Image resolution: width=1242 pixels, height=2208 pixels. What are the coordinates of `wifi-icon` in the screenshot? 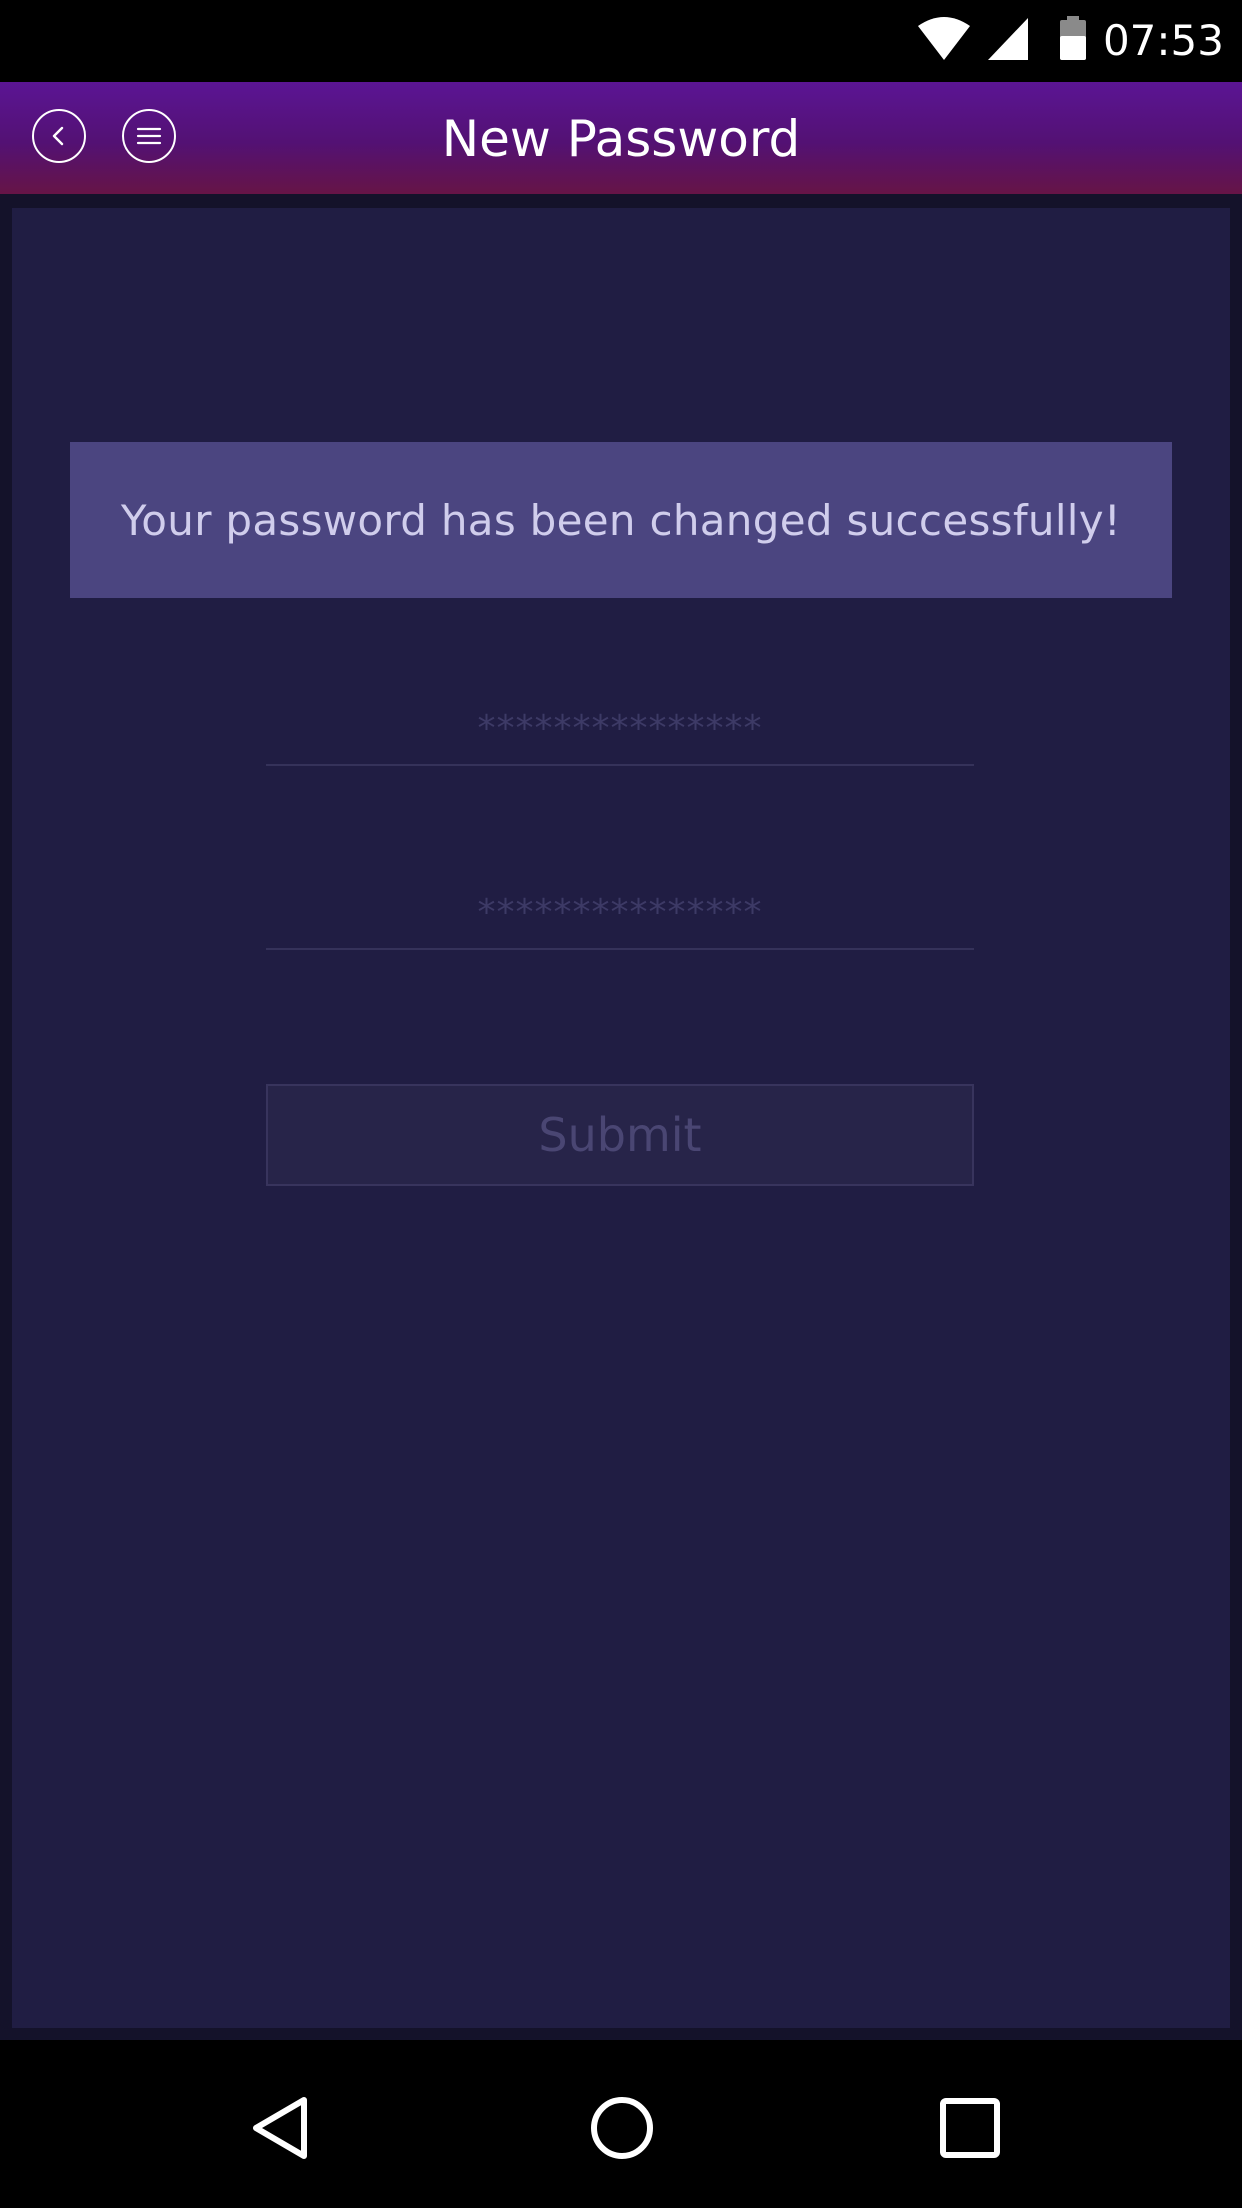 It's located at (944, 38).